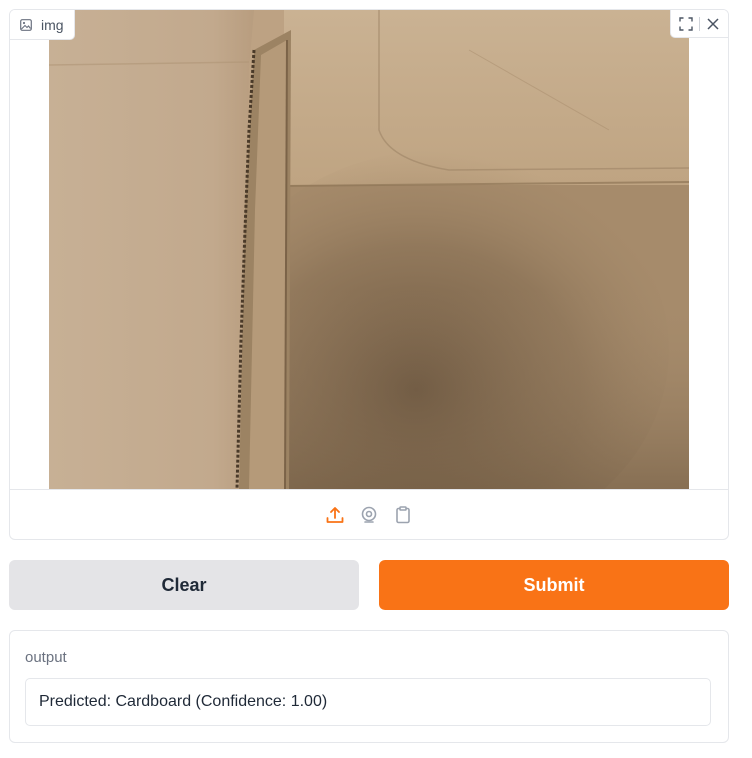 This screenshot has width=752, height=758. I want to click on toolbar-divider, so click(699, 23).